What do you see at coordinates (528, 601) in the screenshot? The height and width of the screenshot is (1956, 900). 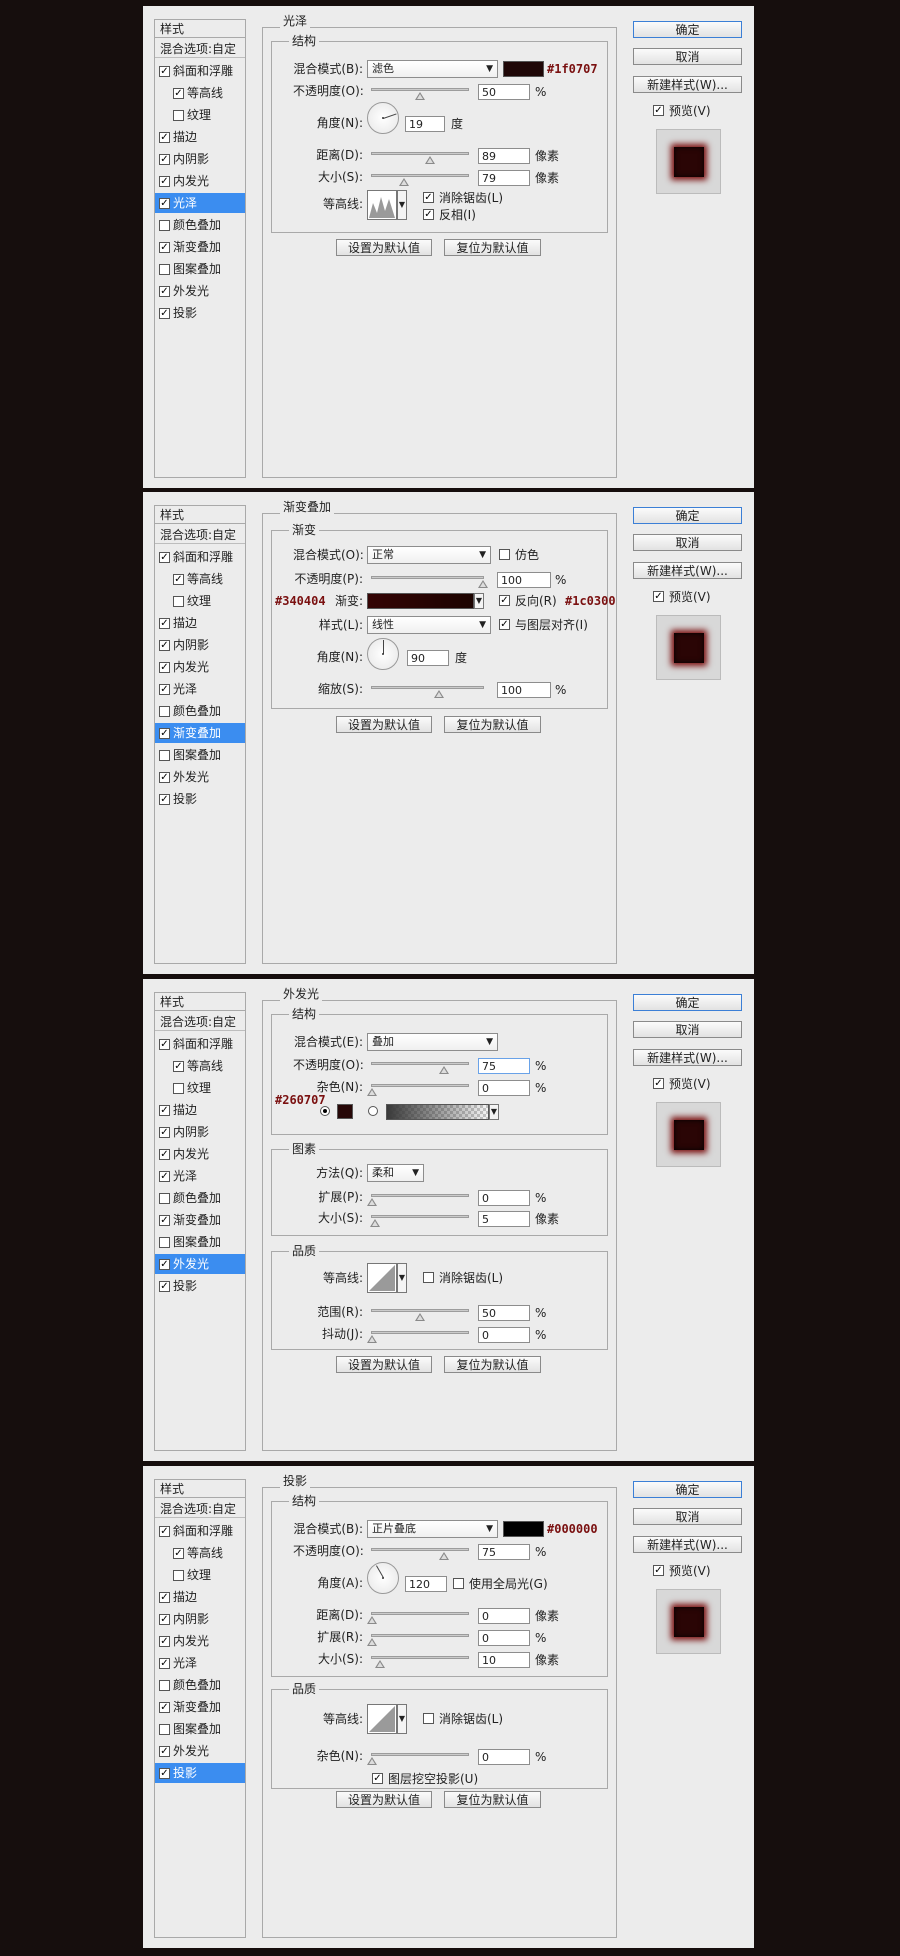 I see `reverse-checkbox: ✓ 反向(R)` at bounding box center [528, 601].